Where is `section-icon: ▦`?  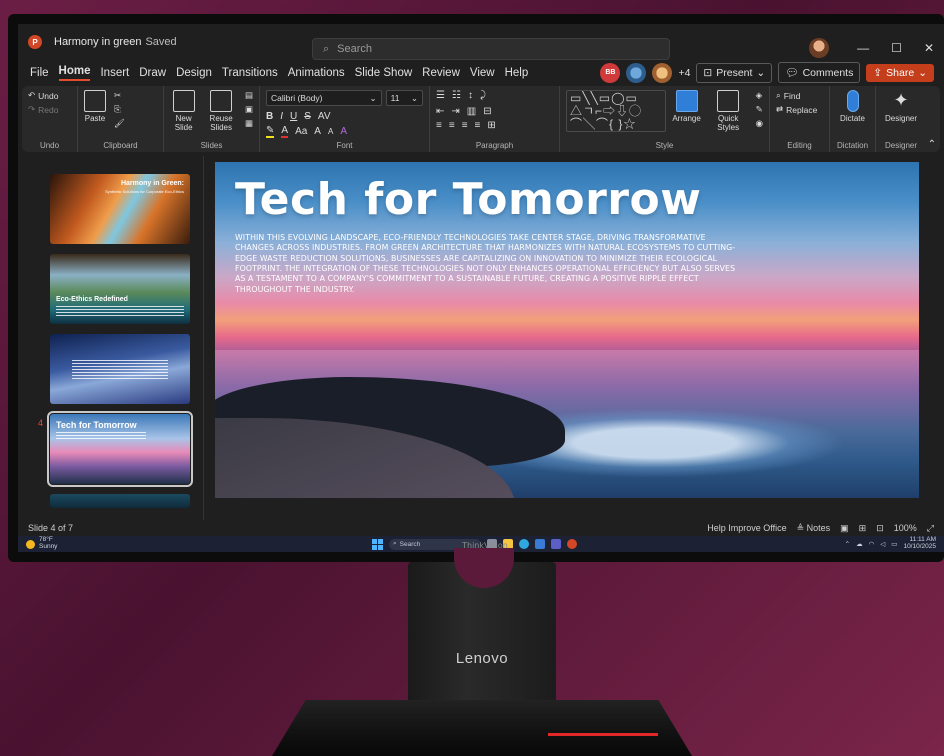
section-icon: ▦ is located at coordinates (249, 123).